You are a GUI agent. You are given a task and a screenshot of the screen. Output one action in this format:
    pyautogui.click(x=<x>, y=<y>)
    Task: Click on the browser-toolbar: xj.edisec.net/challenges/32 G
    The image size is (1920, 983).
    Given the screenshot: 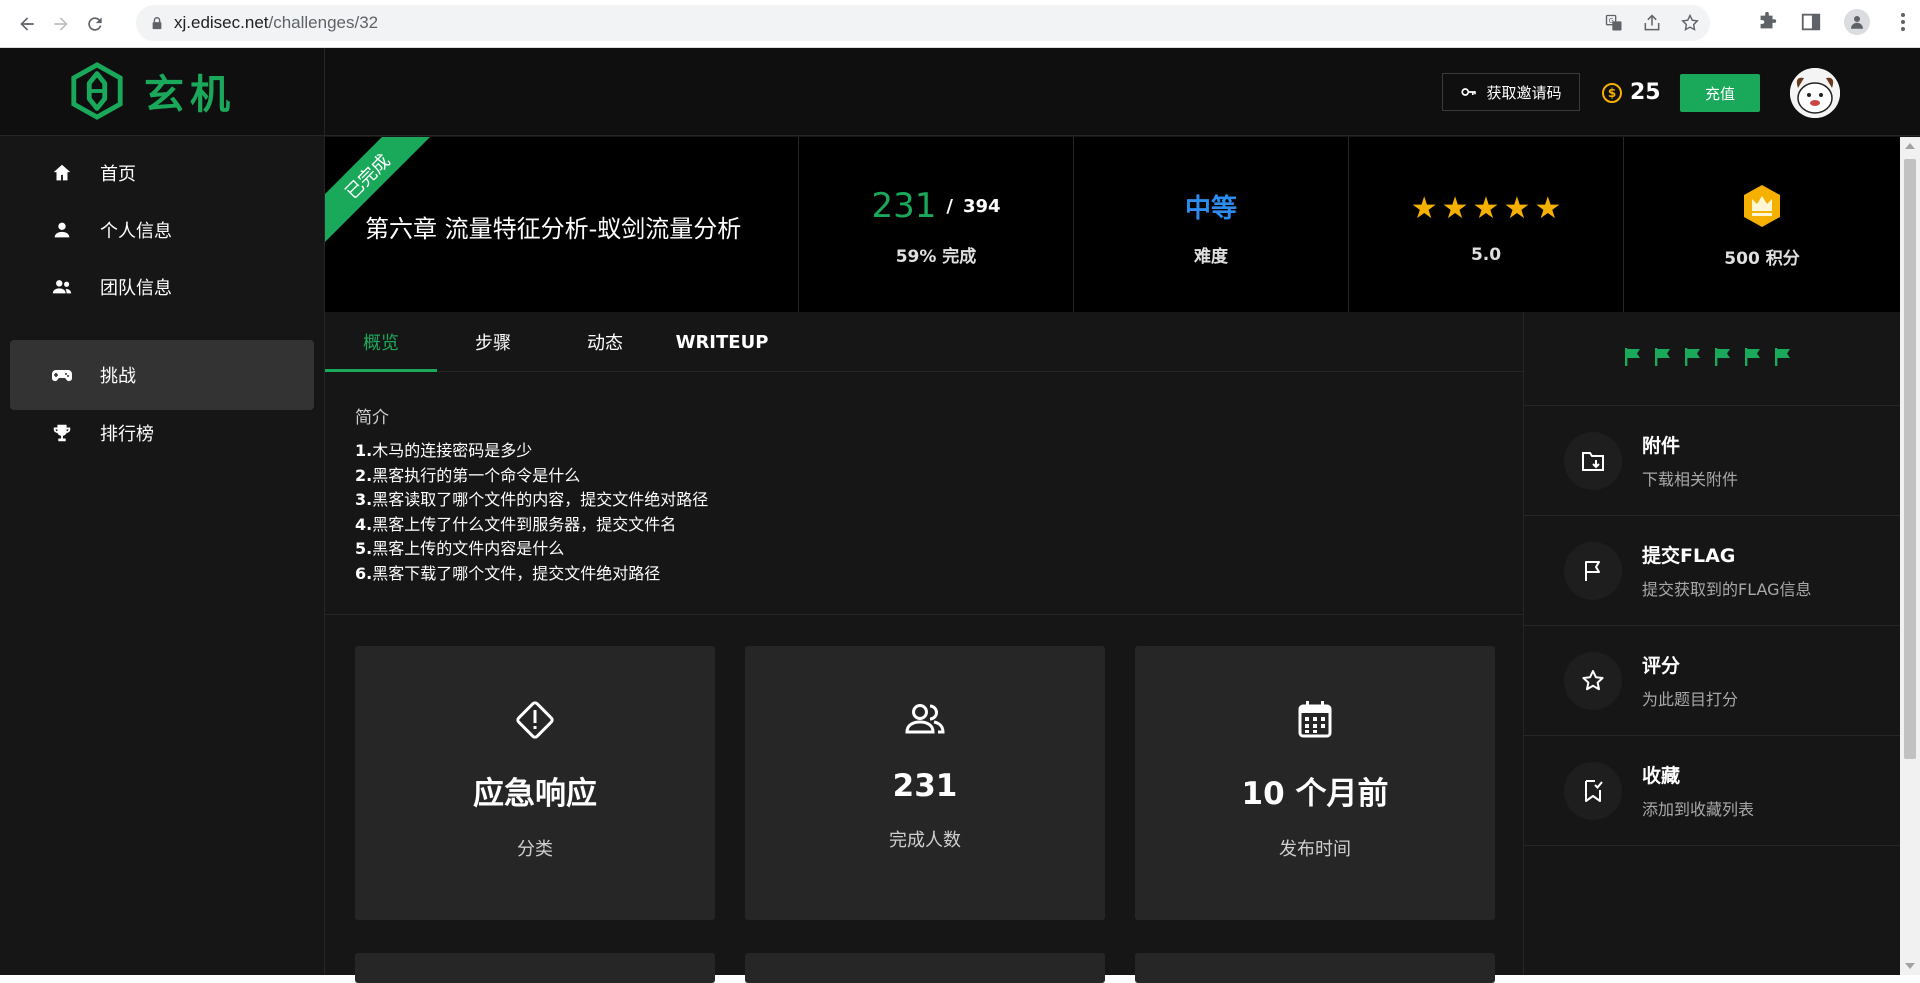 What is the action you would take?
    pyautogui.click(x=960, y=24)
    